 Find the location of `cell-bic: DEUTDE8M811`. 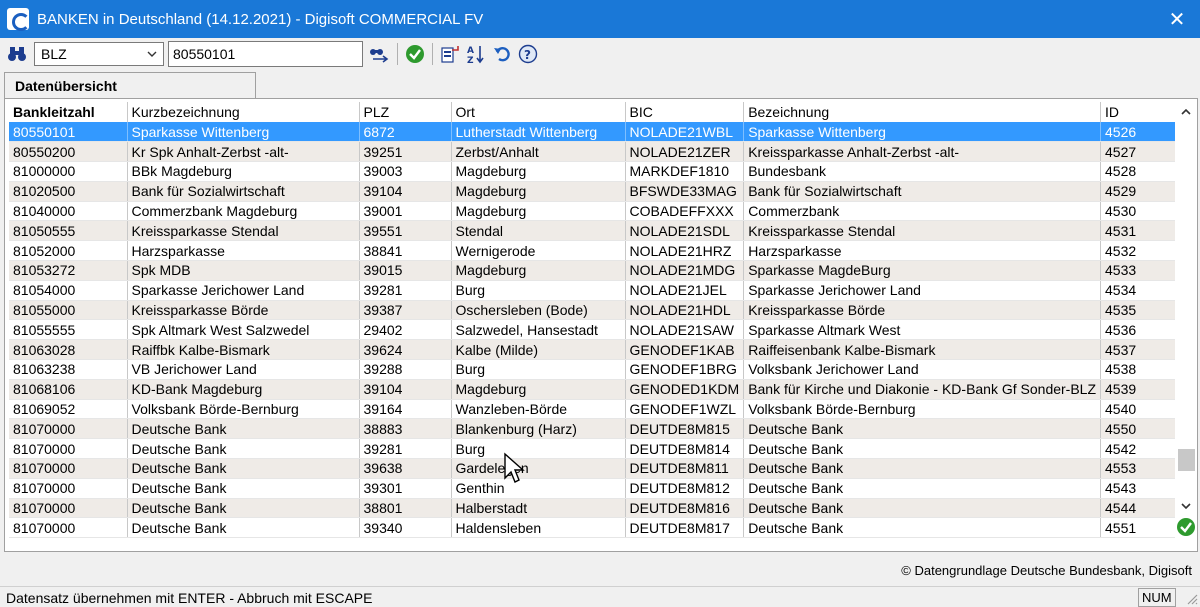

cell-bic: DEUTDE8M811 is located at coordinates (685, 468).